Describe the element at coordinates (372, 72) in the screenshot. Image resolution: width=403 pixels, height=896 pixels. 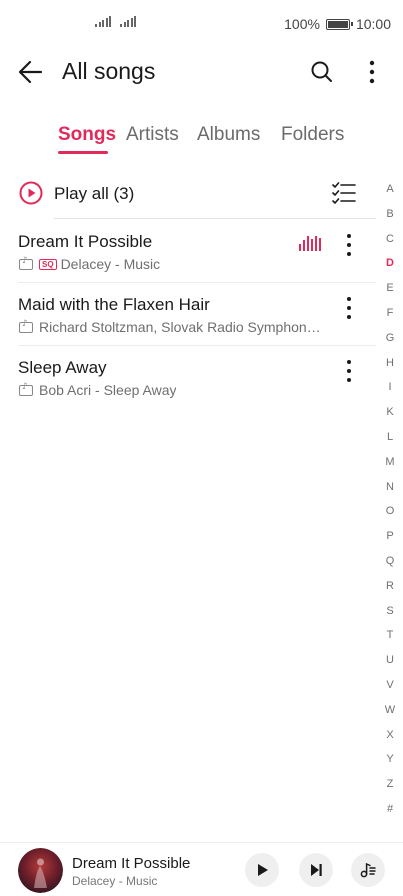
I see `more-options-icon` at that location.